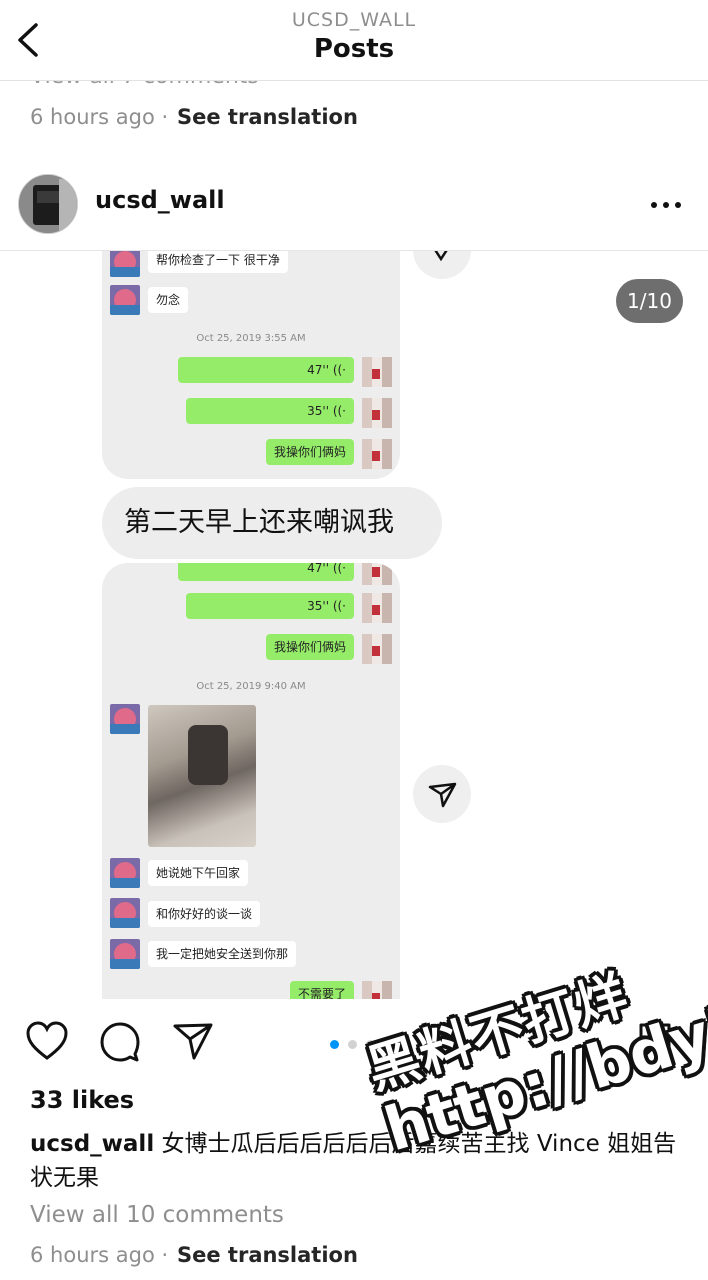 The width and height of the screenshot is (708, 1280). Describe the element at coordinates (92, 1255) in the screenshot. I see `post-time-text: 6 hours ago` at that location.